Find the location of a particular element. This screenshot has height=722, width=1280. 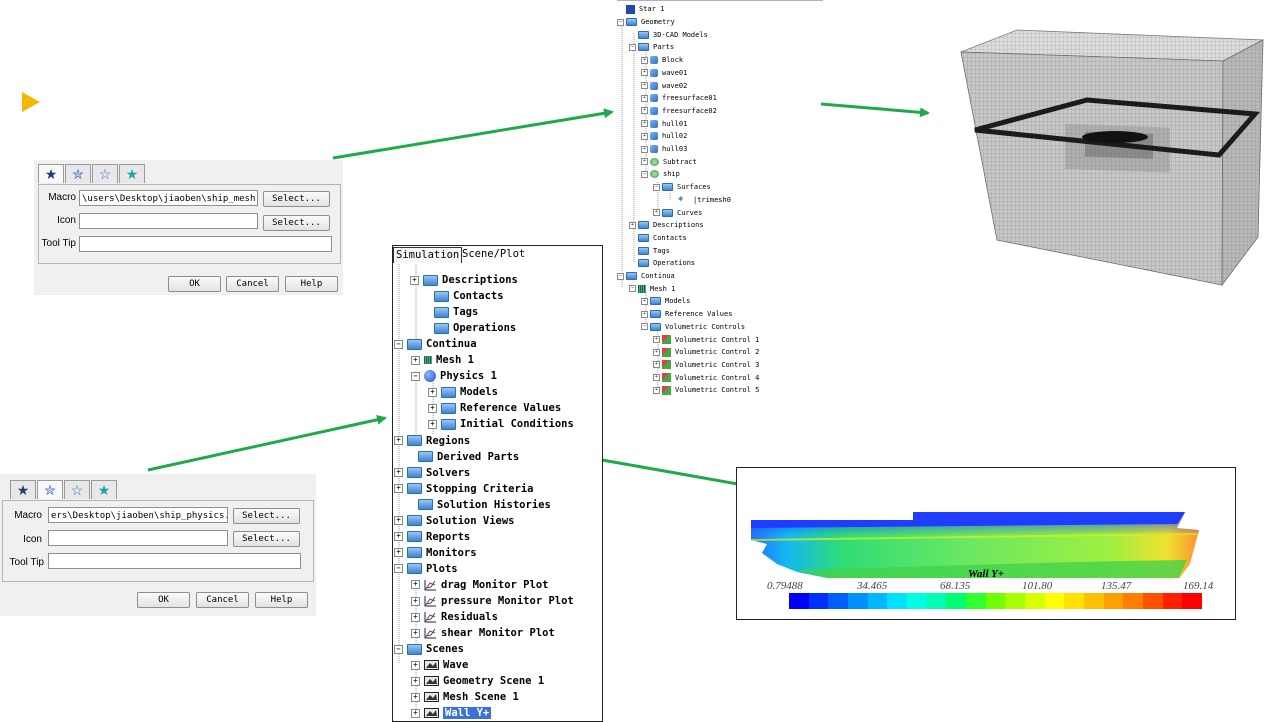

tree-item-wave: + Wave is located at coordinates (439, 665).